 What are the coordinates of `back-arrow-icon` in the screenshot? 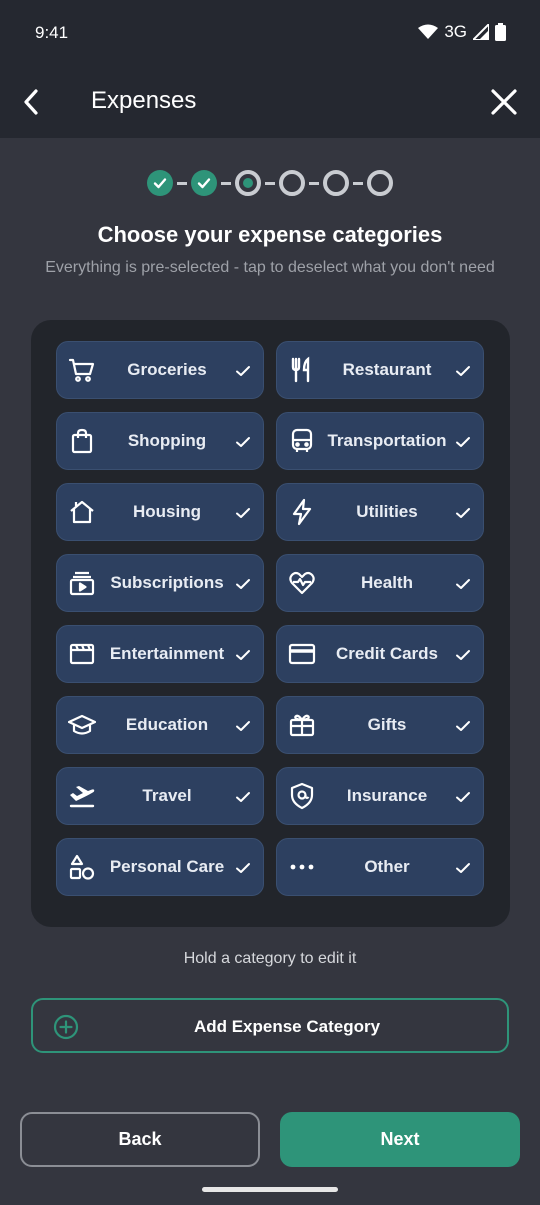 It's located at (32, 102).